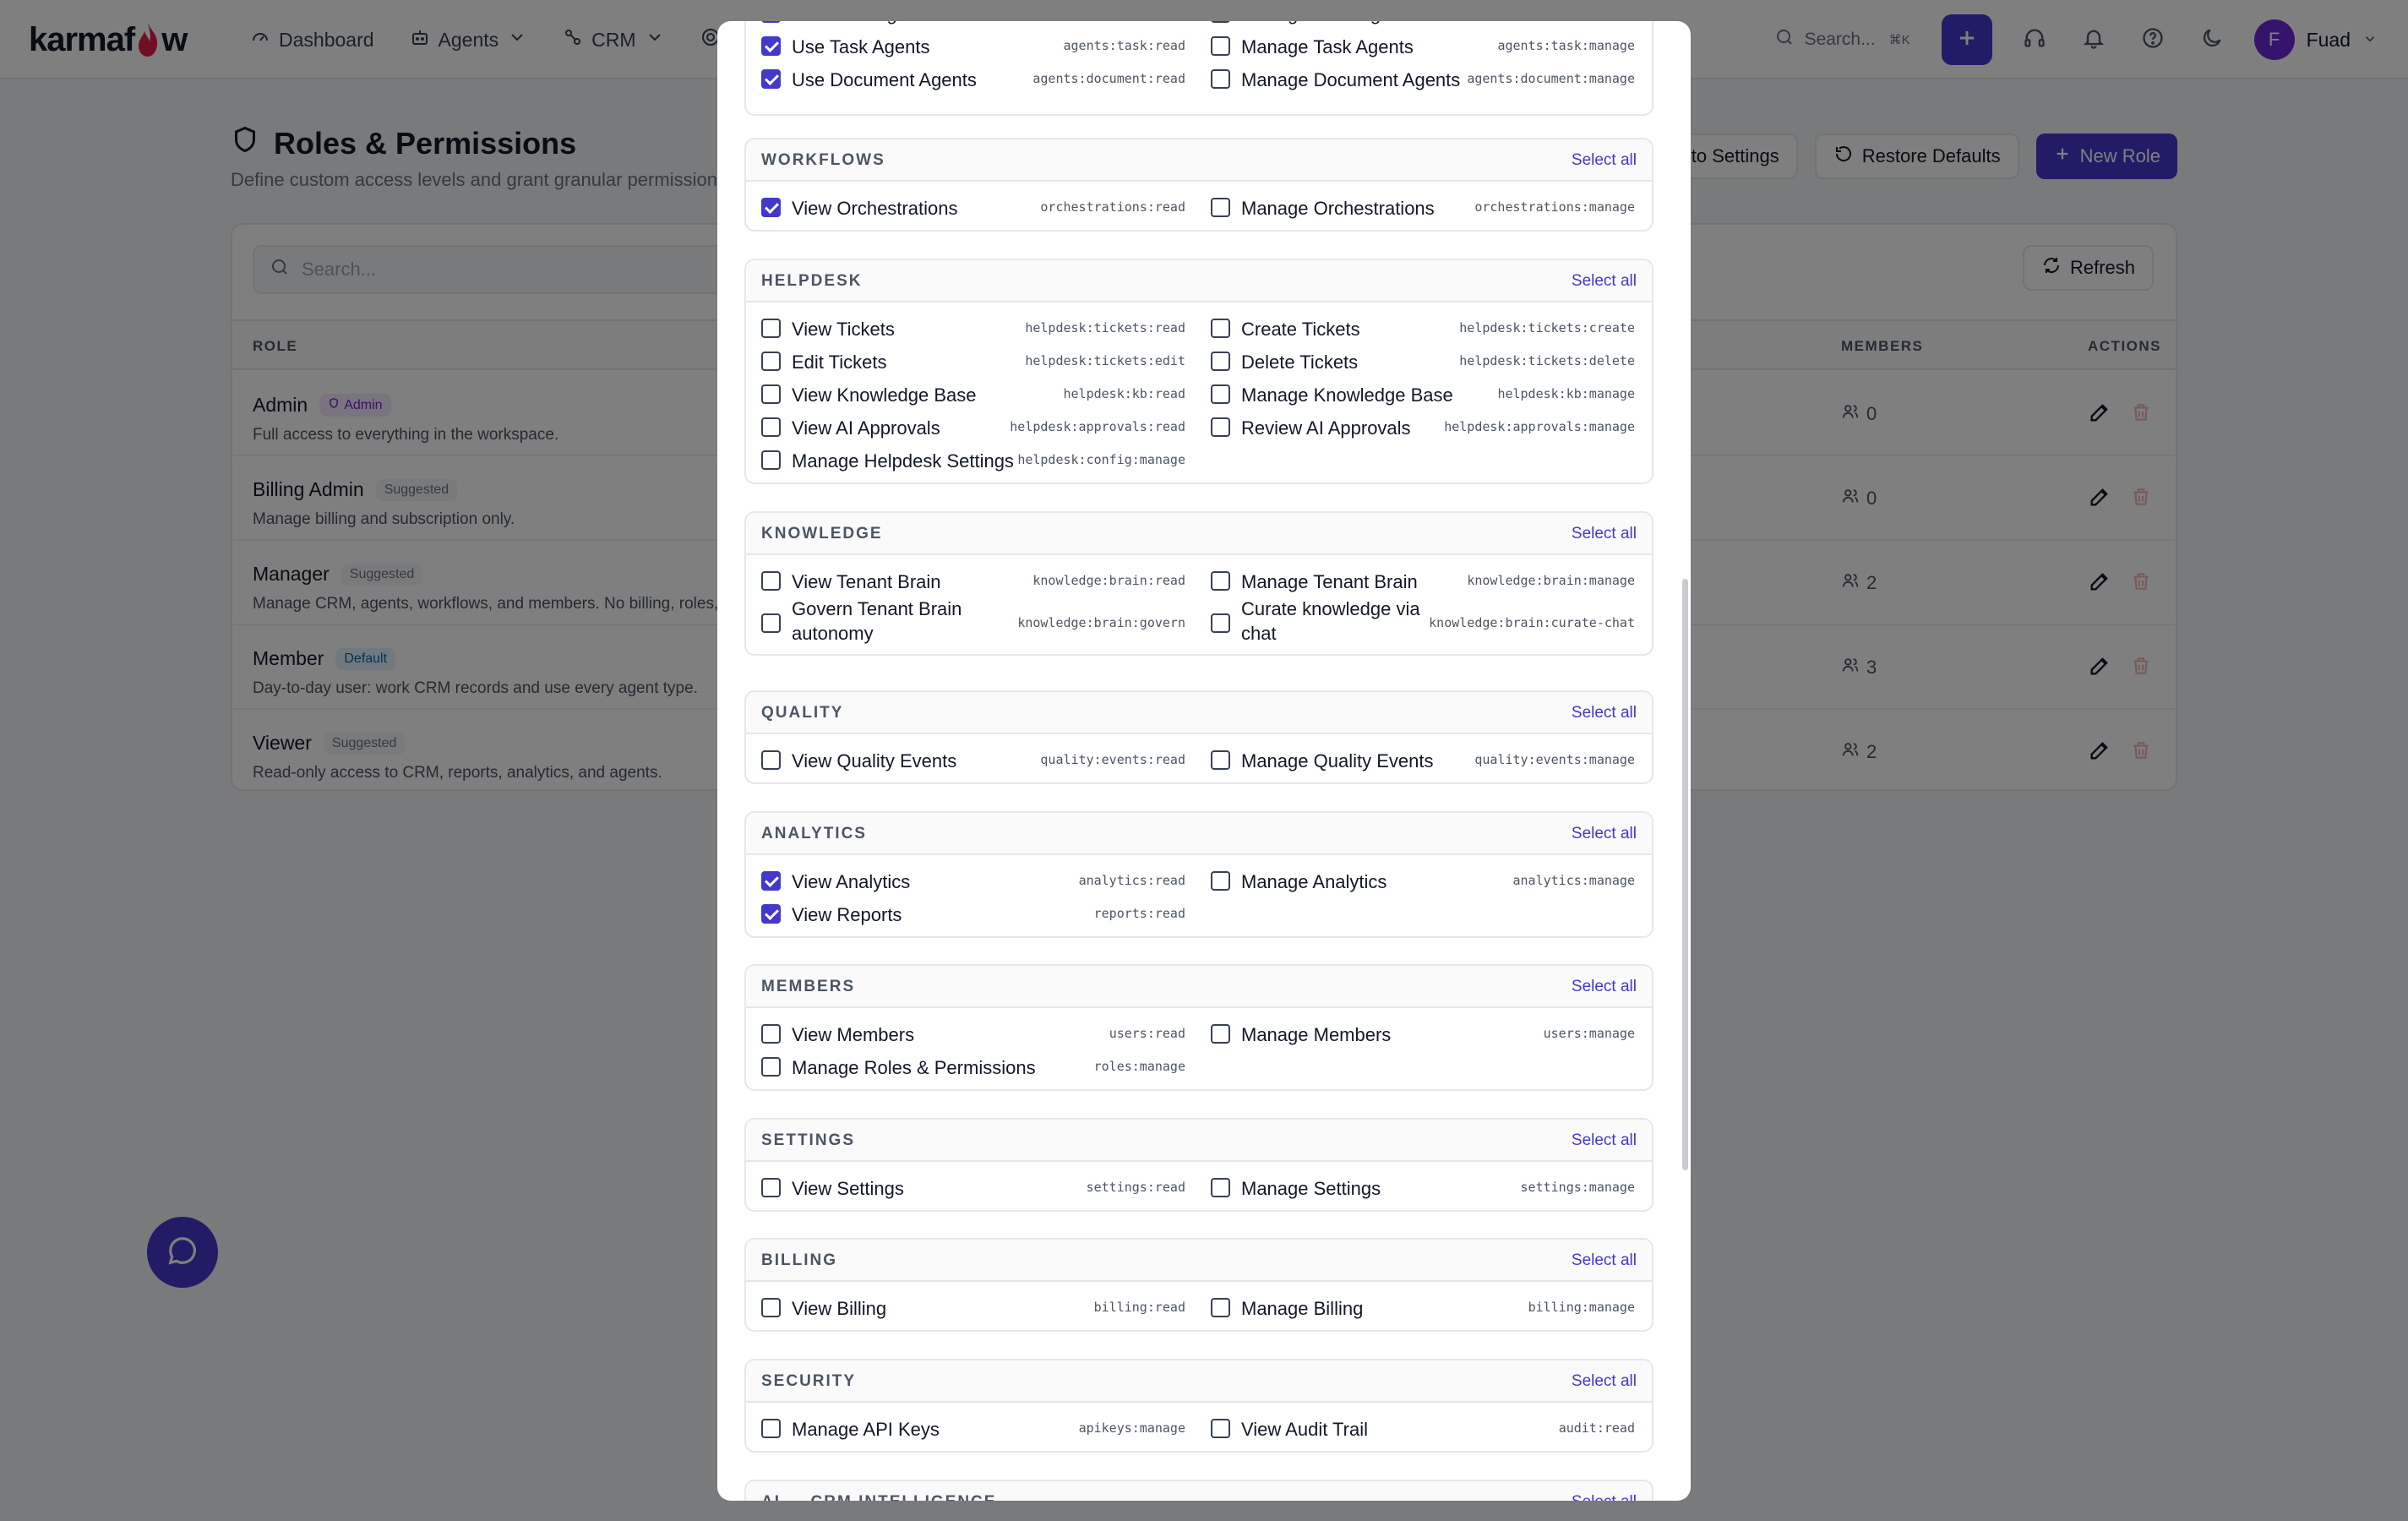 This screenshot has width=2408, height=1521. Describe the element at coordinates (1415, 1033) in the screenshot. I see `permission-item: Manage Members users:manage` at that location.